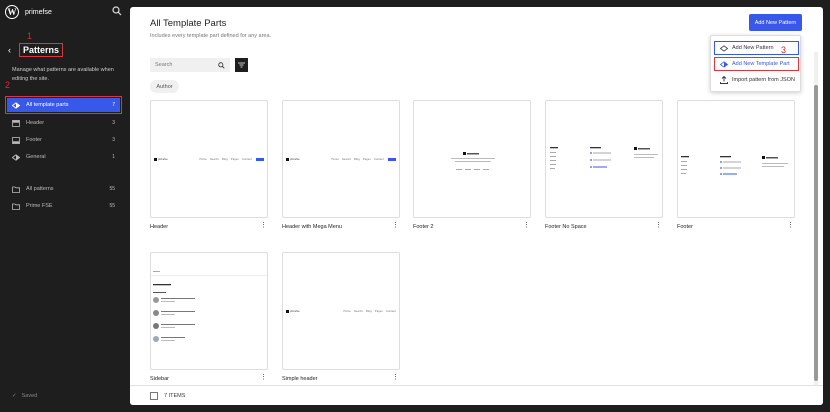 Image resolution: width=830 pixels, height=412 pixels. I want to click on footer-icon, so click(16, 140).